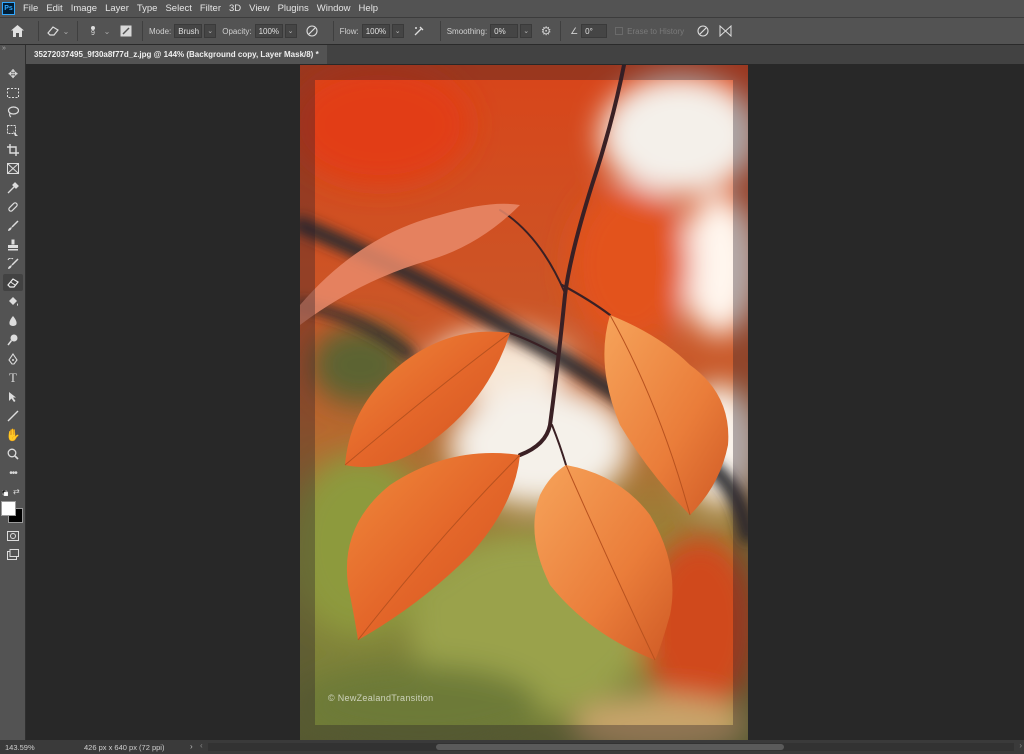  What do you see at coordinates (54, 8) in the screenshot?
I see `menu-edit: Edit` at bounding box center [54, 8].